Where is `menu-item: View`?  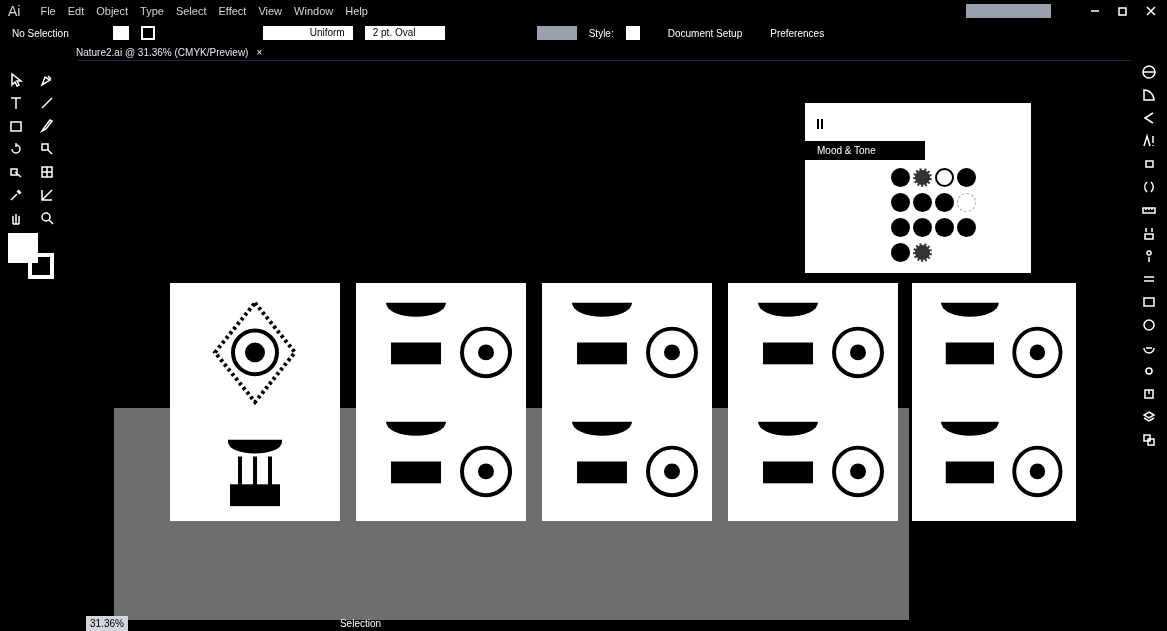
menu-item: View is located at coordinates (270, 11).